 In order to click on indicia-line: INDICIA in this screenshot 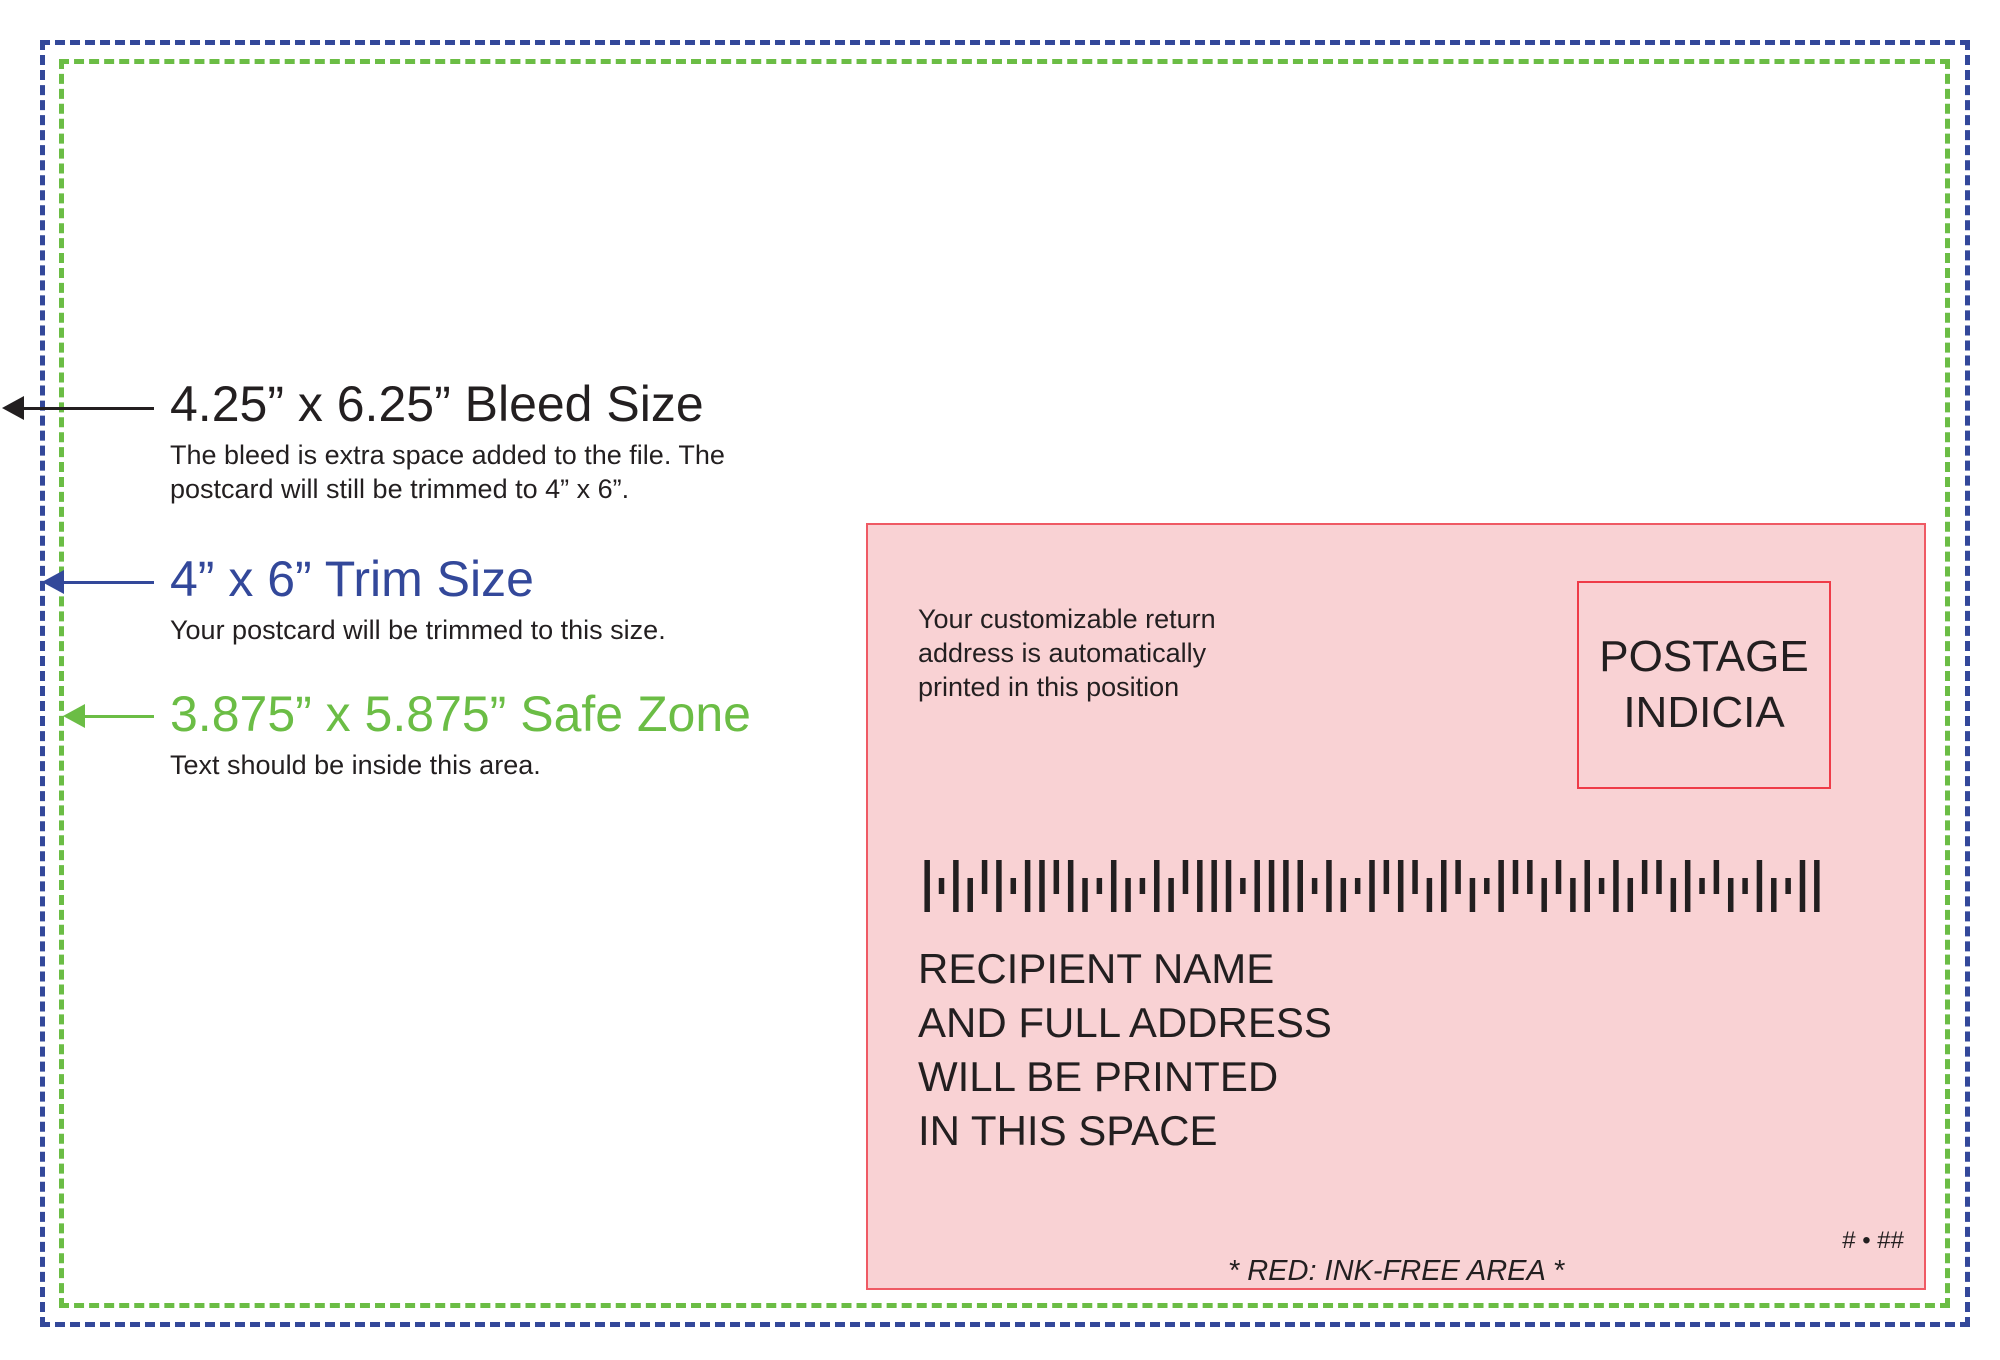, I will do `click(1704, 712)`.